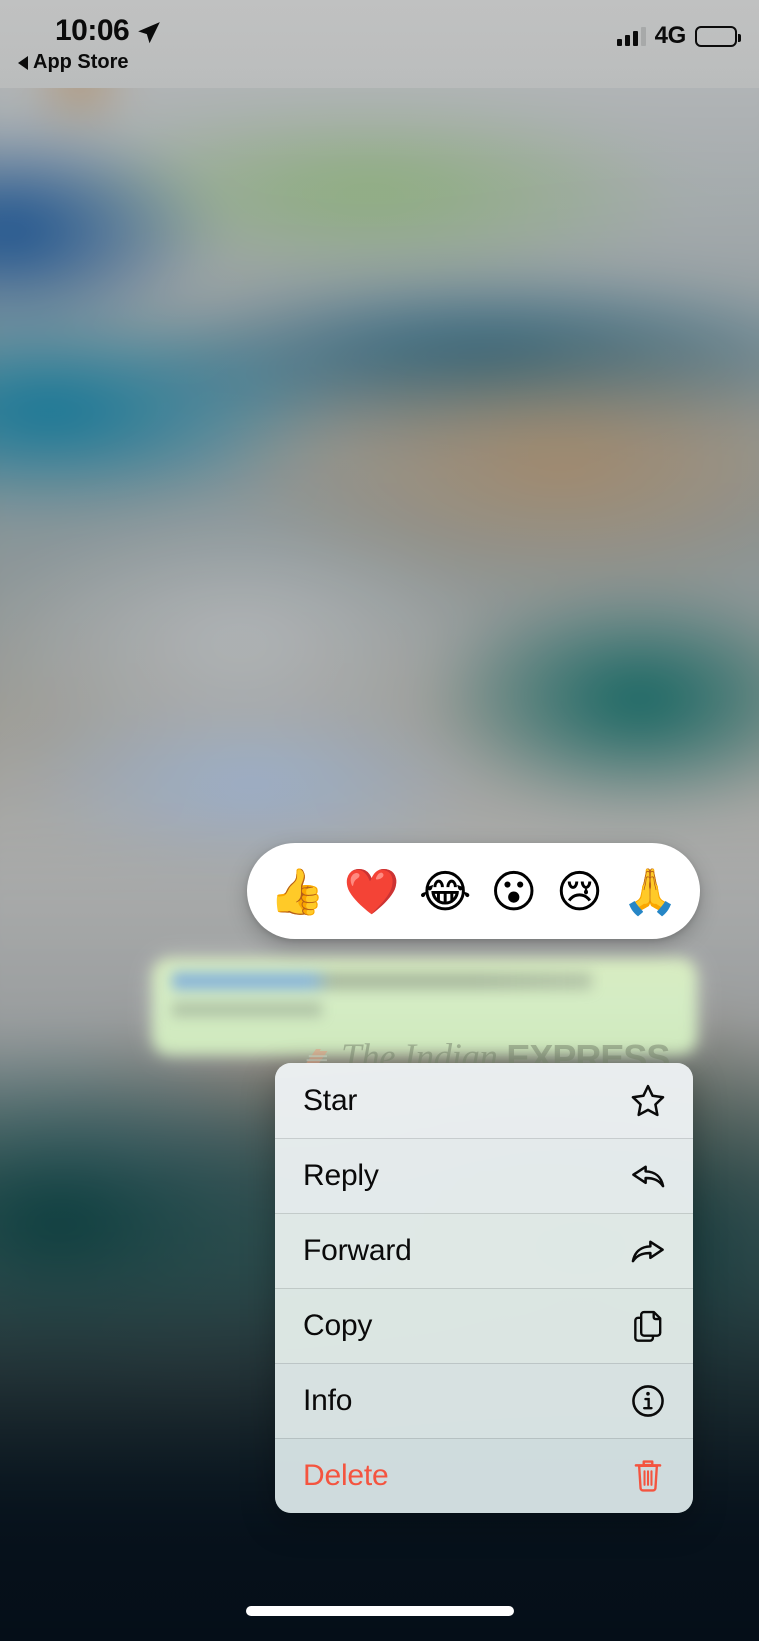 The height and width of the screenshot is (1641, 759). What do you see at coordinates (484, 1400) in the screenshot?
I see `context-menu-item-info: Info` at bounding box center [484, 1400].